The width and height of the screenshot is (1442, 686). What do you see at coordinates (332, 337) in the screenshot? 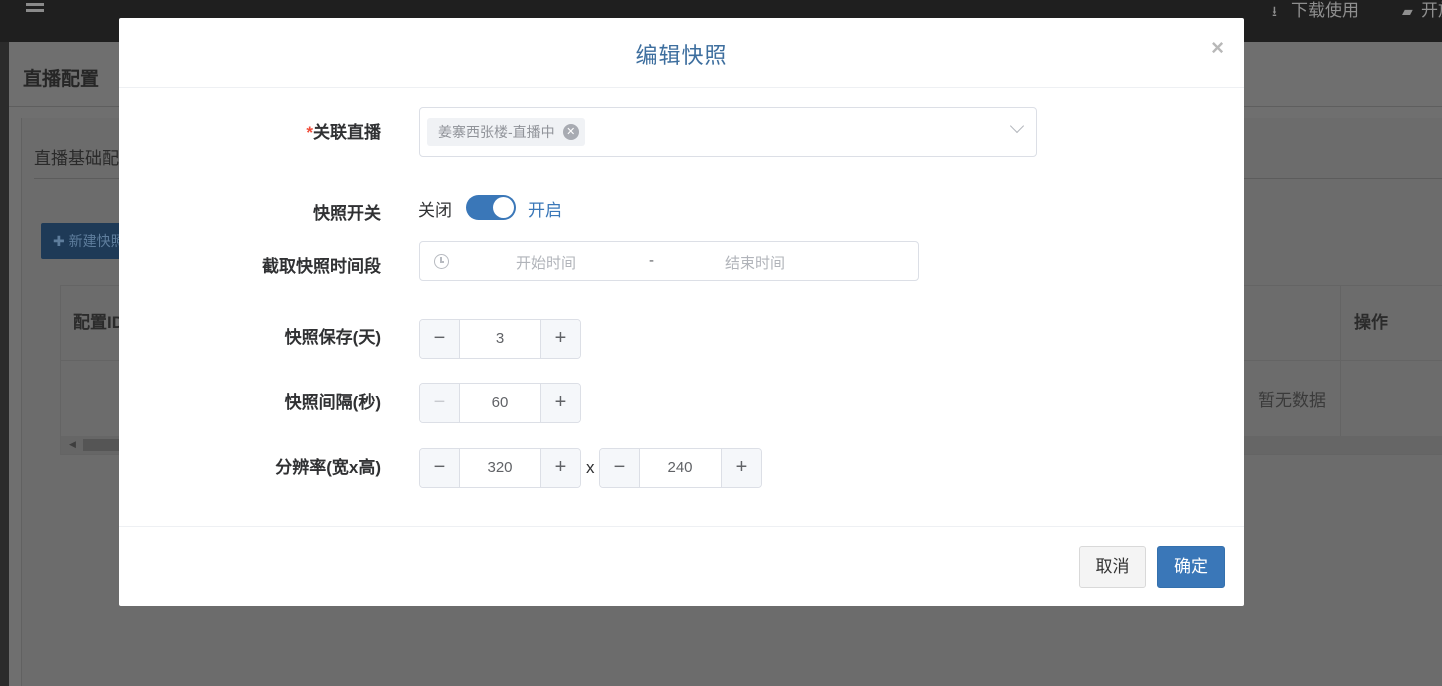
I see `retention-field-label: 快照保存(天)` at bounding box center [332, 337].